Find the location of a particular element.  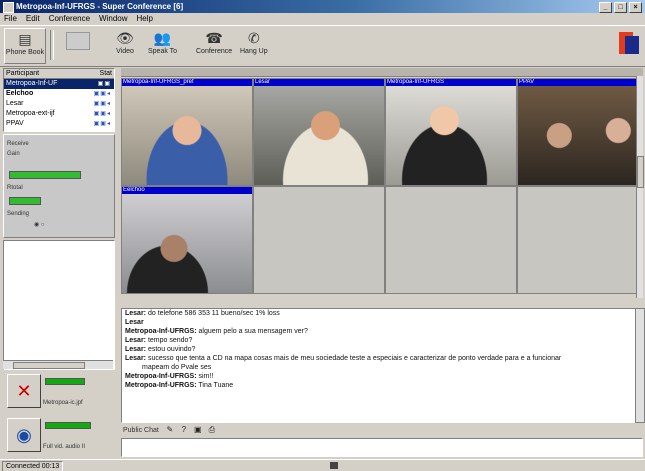

menu-help: Help is located at coordinates (145, 19).